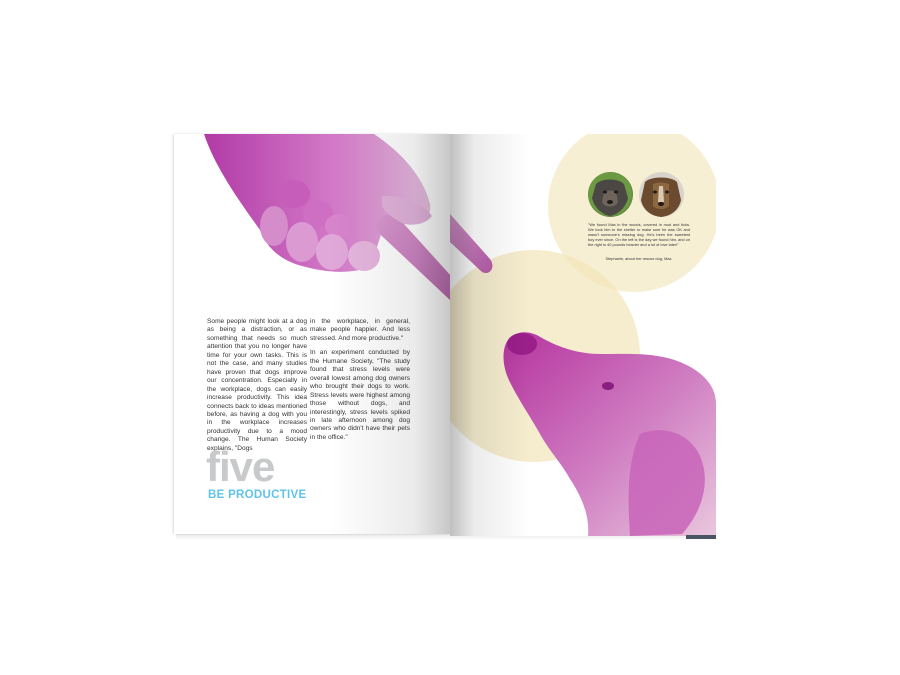  Describe the element at coordinates (257, 495) in the screenshot. I see `section-title: BE PRODUCTIVE` at that location.